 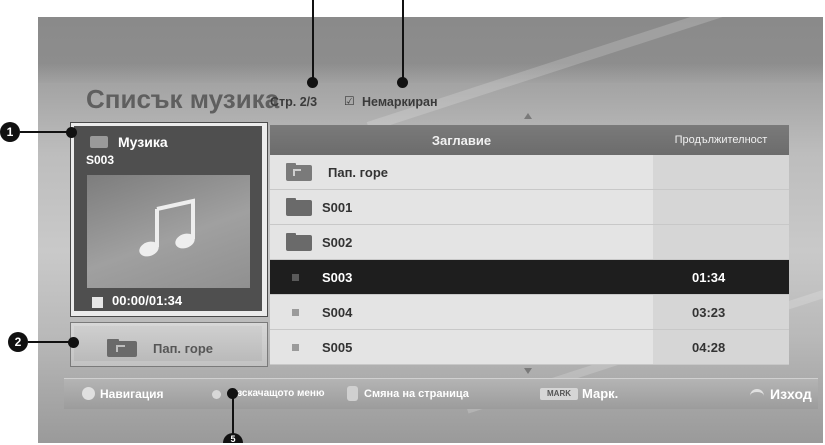 What do you see at coordinates (529, 277) in the screenshot?
I see `list-row-file-selected: S003 01:34` at bounding box center [529, 277].